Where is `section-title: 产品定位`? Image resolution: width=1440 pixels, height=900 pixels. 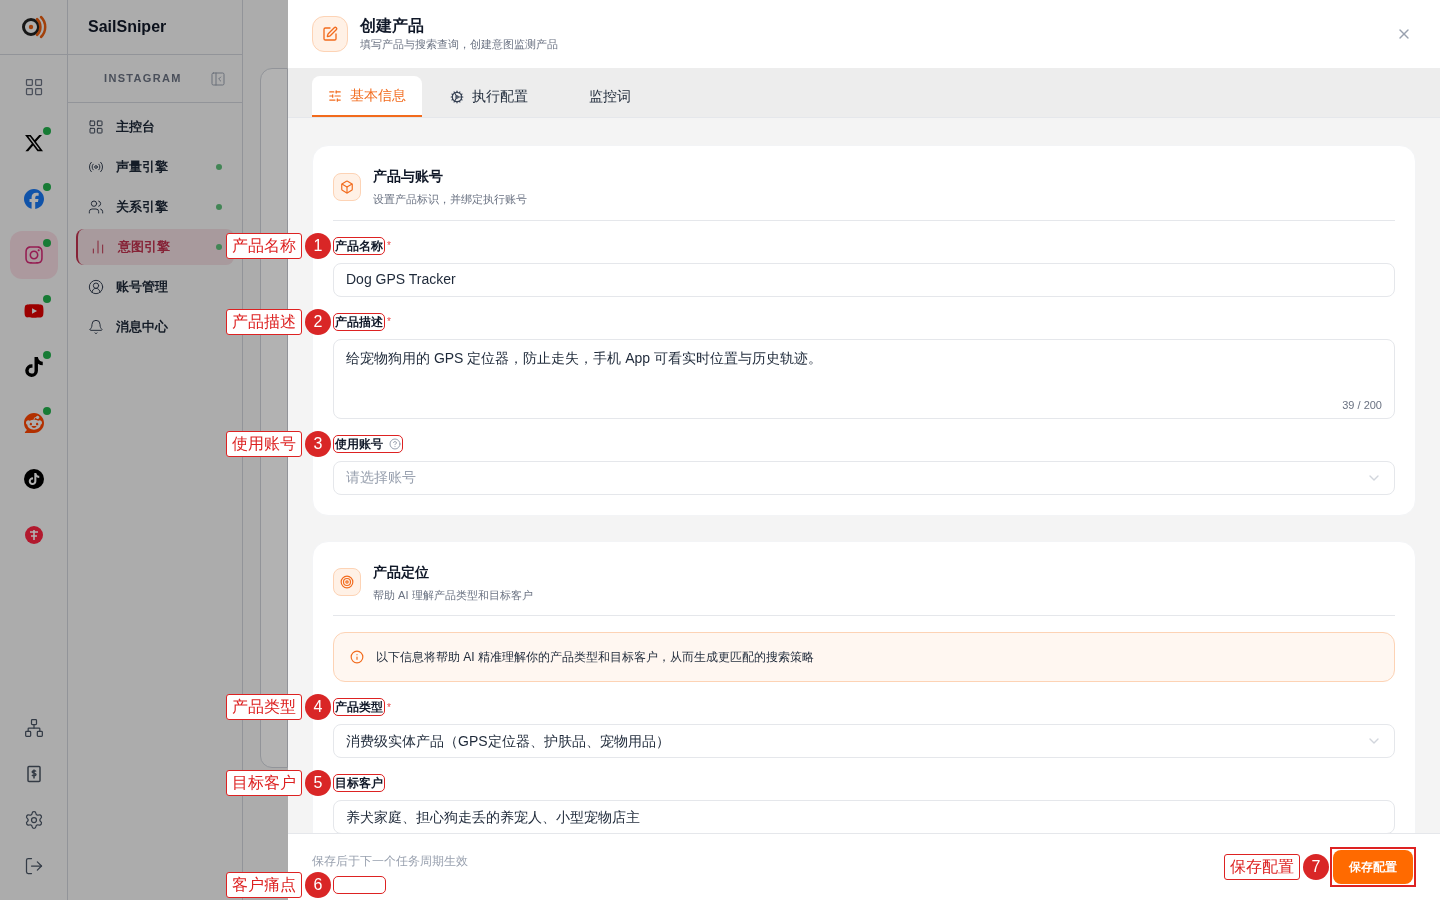 section-title: 产品定位 is located at coordinates (401, 572).